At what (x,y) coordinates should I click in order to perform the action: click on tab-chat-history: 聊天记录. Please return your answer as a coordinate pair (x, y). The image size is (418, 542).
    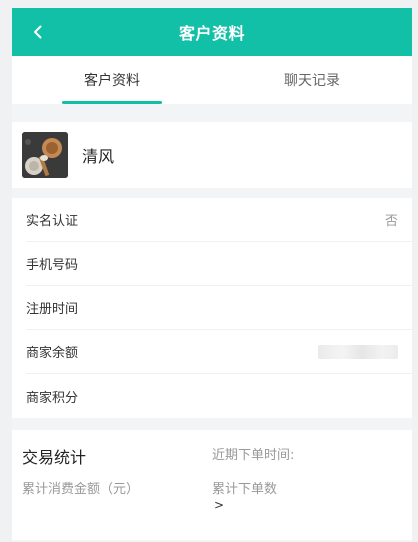
    Looking at the image, I should click on (312, 80).